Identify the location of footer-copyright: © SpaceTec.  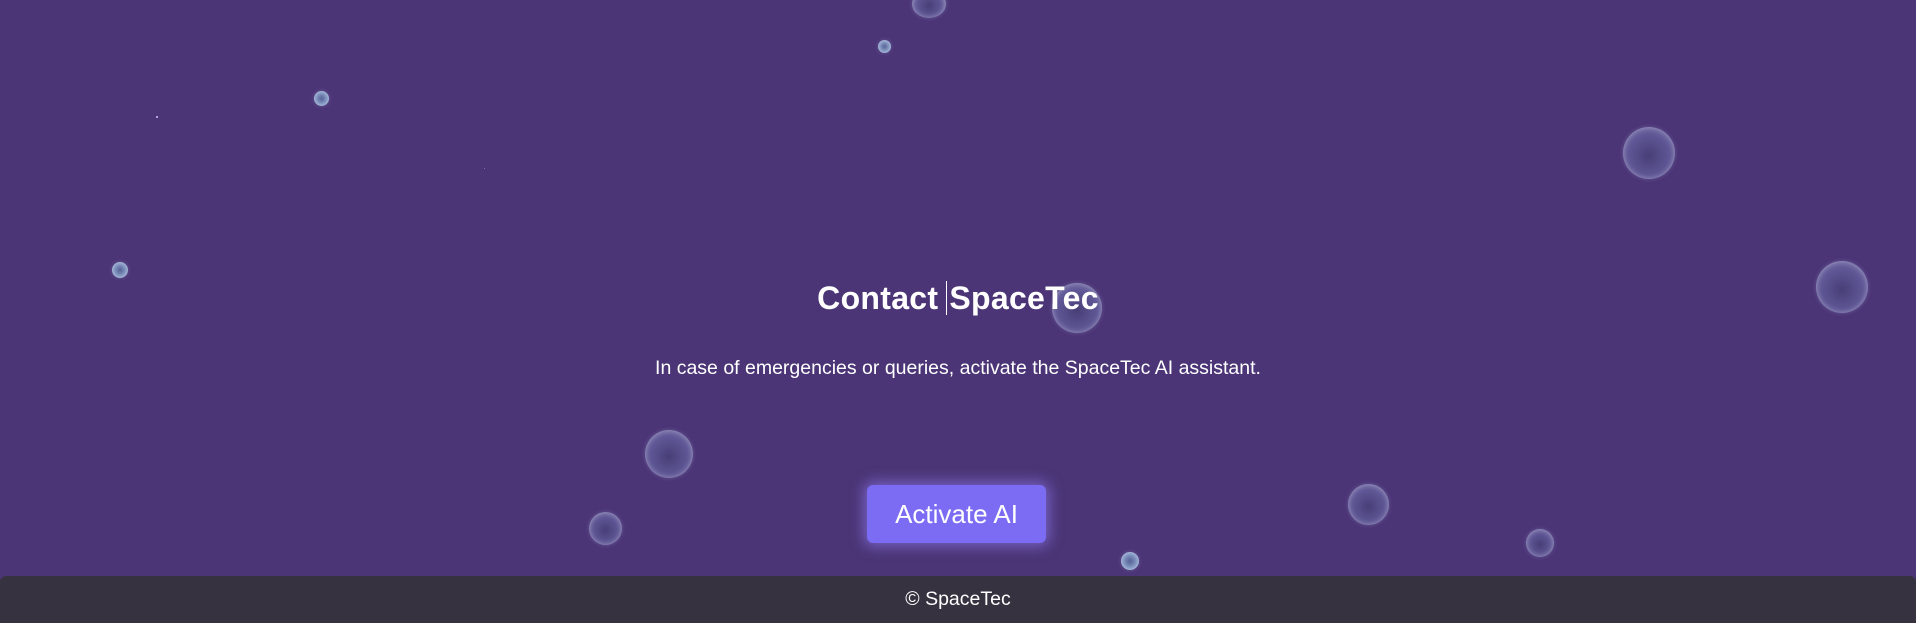
(958, 599).